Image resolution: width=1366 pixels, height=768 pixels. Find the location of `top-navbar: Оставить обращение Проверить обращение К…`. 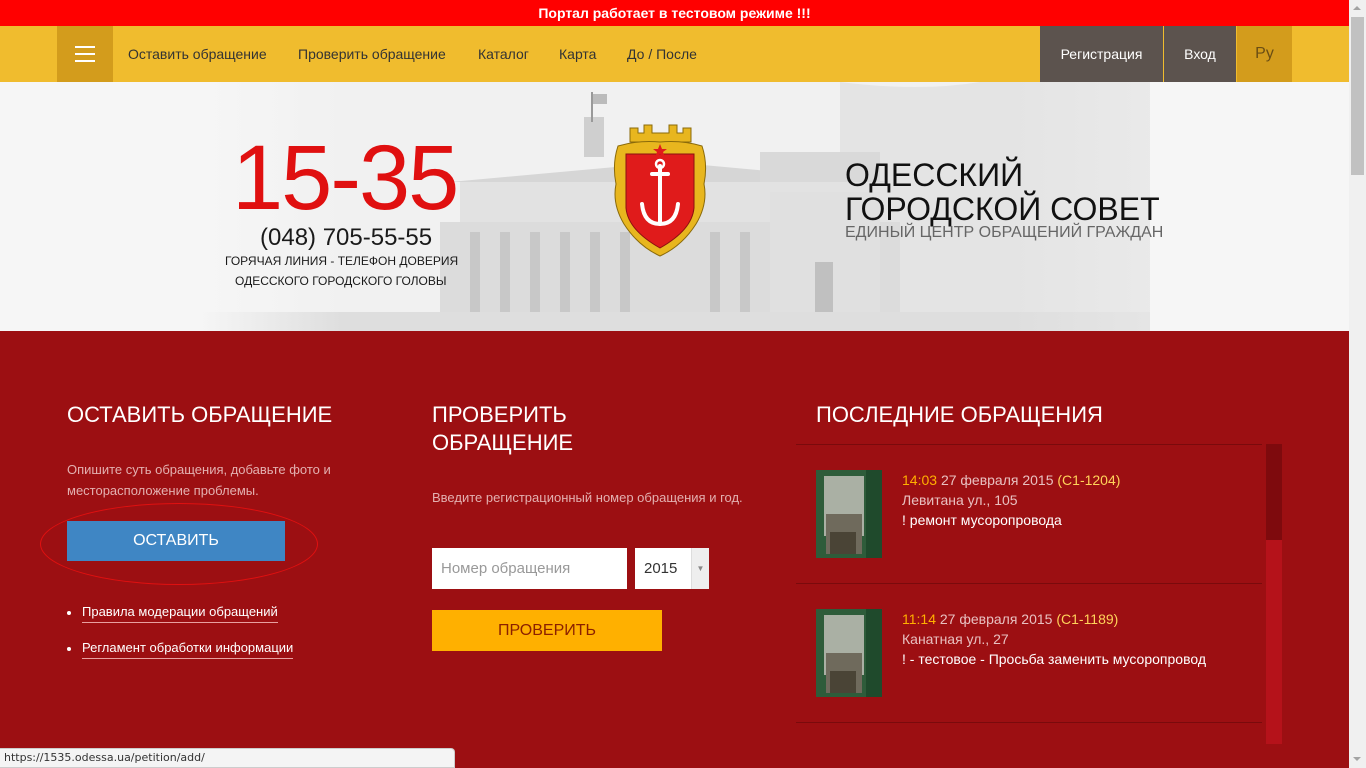

top-navbar: Оставить обращение Проверить обращение К… is located at coordinates (674, 59).